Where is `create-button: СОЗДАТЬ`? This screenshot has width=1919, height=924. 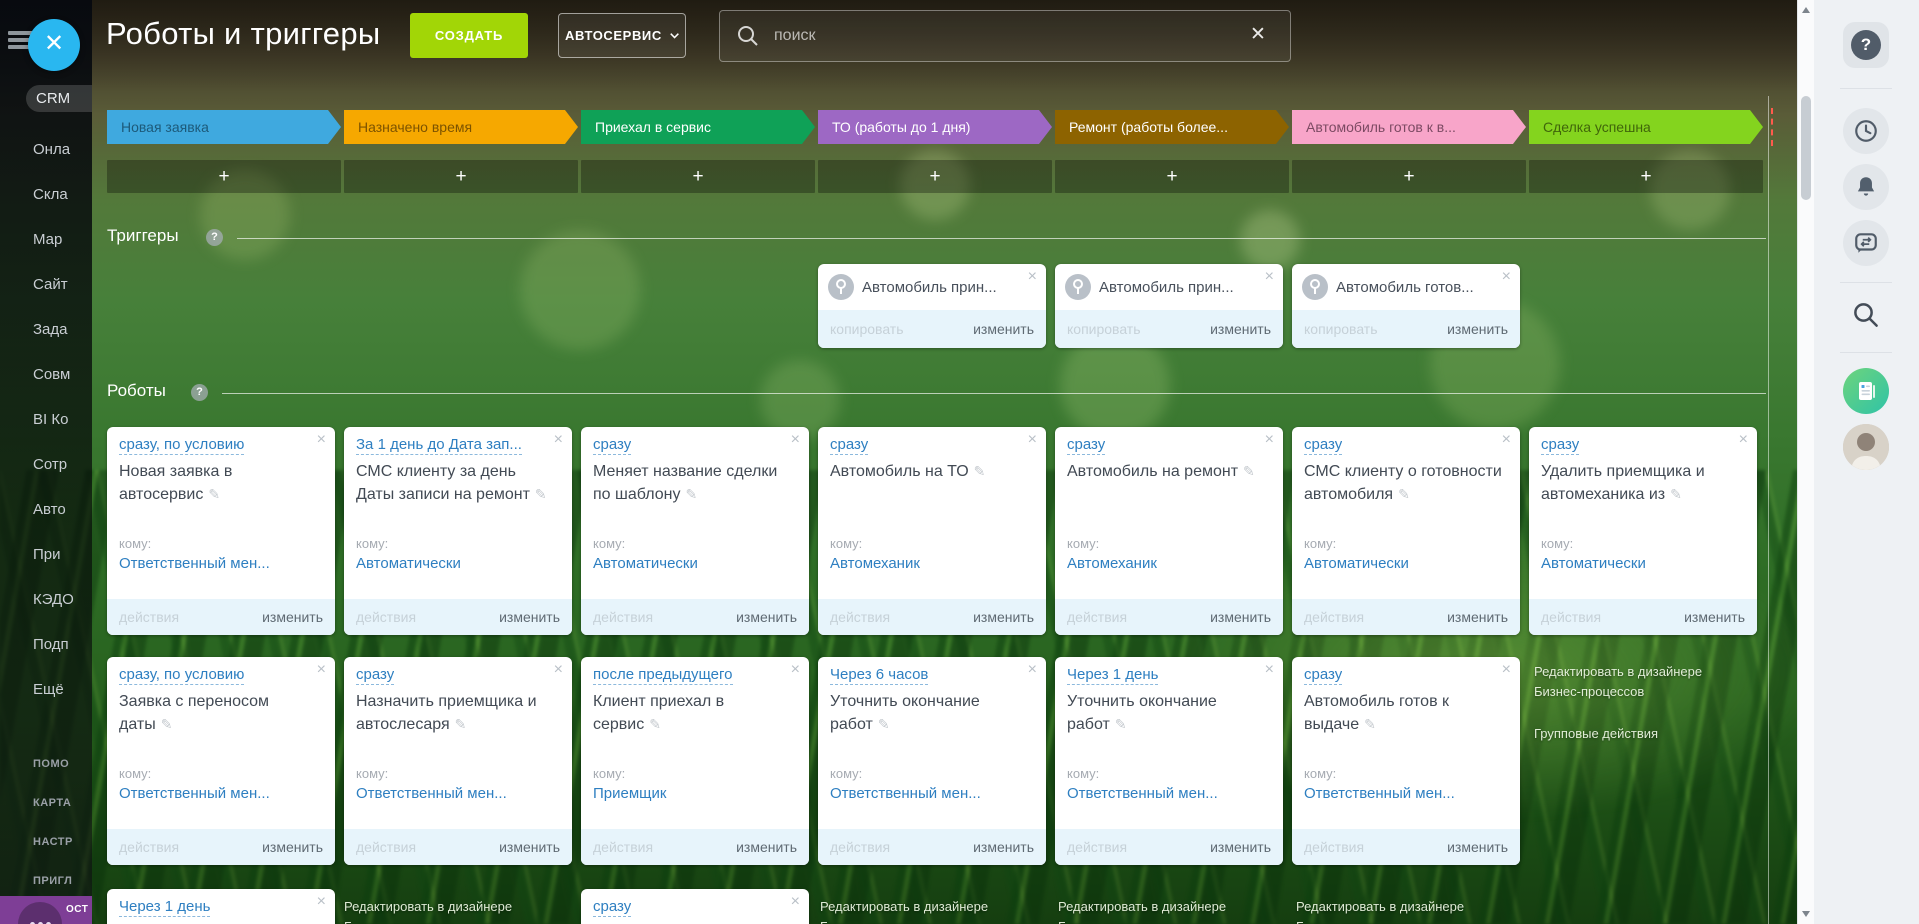
create-button: СОЗДАТЬ is located at coordinates (469, 35).